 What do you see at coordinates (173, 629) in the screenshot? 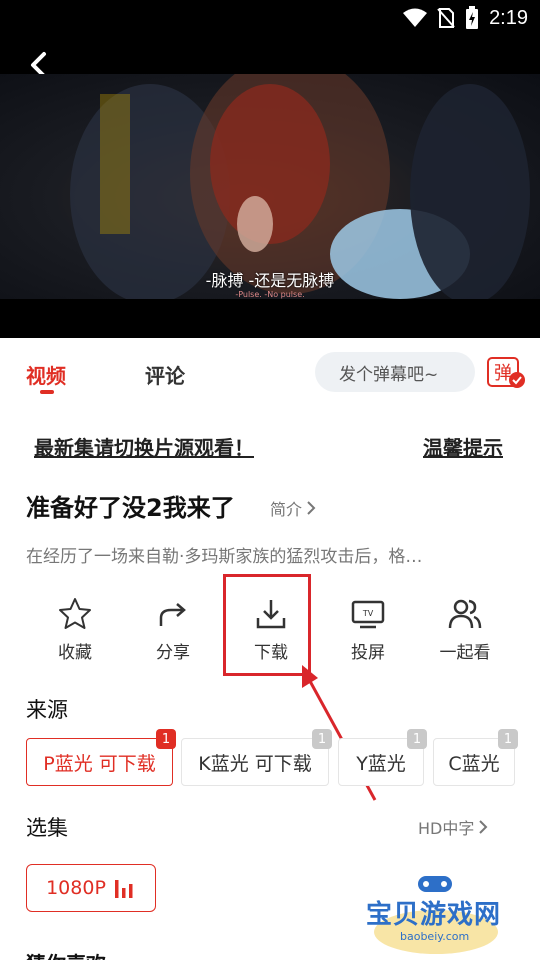
I see `share-button: 分享` at bounding box center [173, 629].